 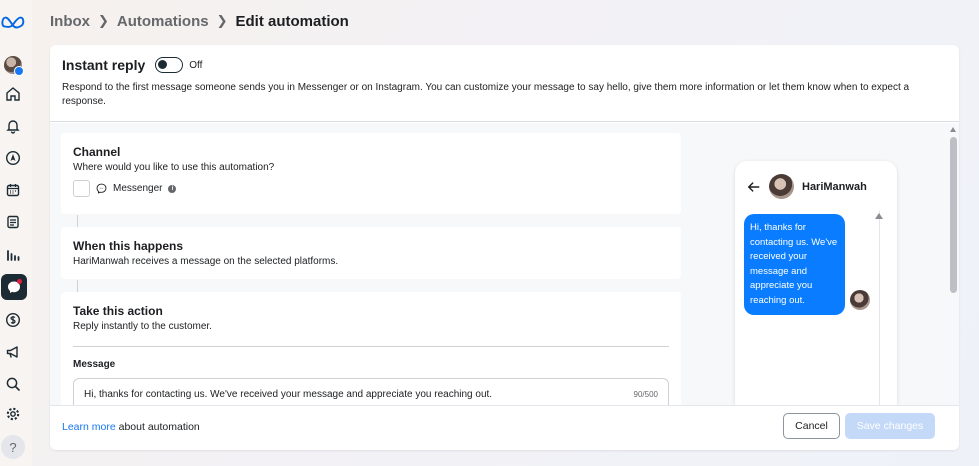 I want to click on about-automation-text: about automation, so click(x=157, y=427).